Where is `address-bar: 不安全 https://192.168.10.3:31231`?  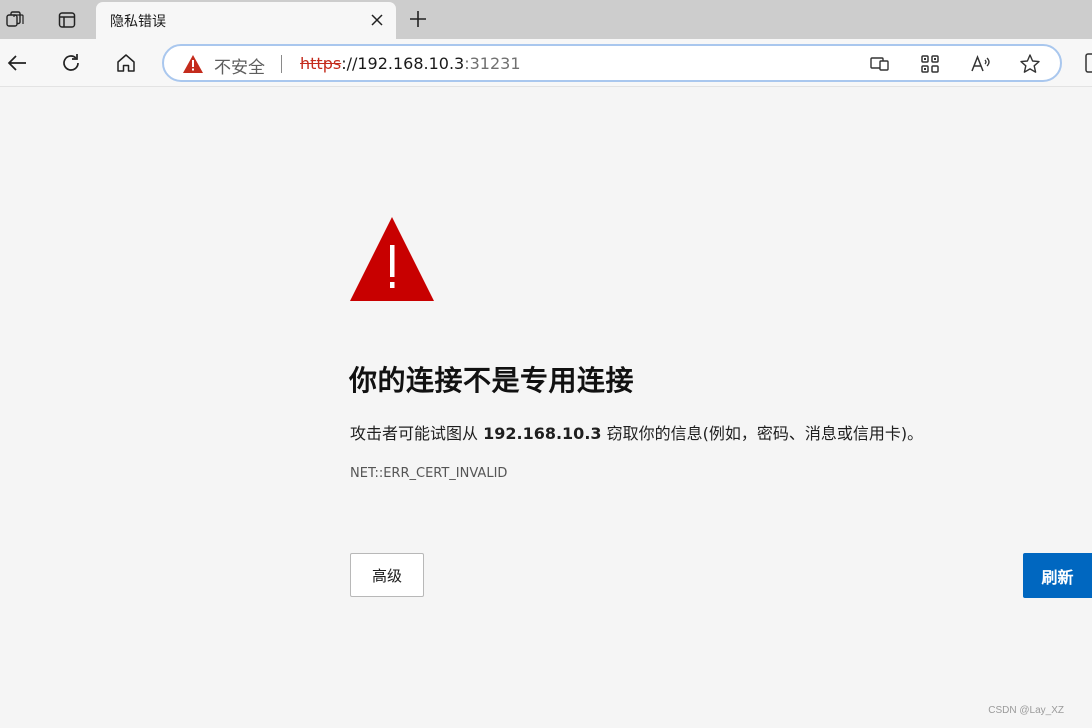
address-bar: 不安全 https://192.168.10.3:31231 is located at coordinates (612, 63).